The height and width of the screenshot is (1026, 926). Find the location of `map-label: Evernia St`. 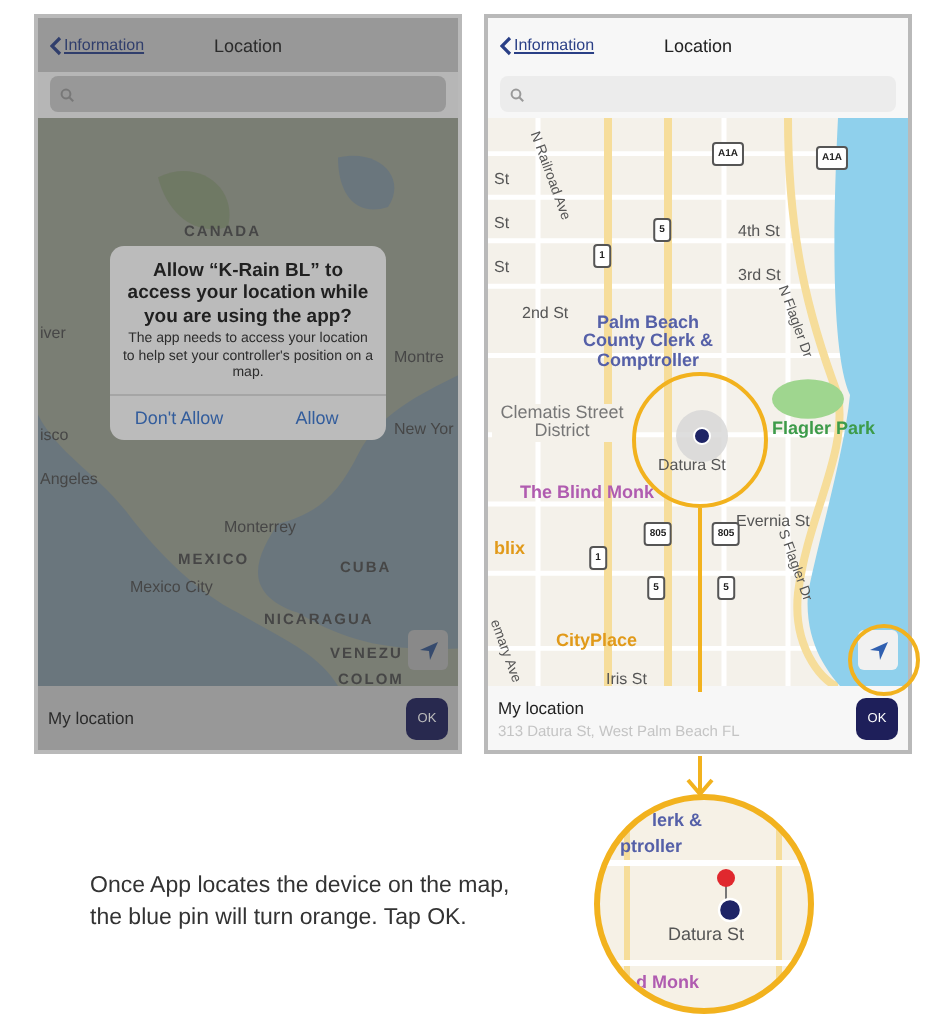

map-label: Evernia St is located at coordinates (773, 521).